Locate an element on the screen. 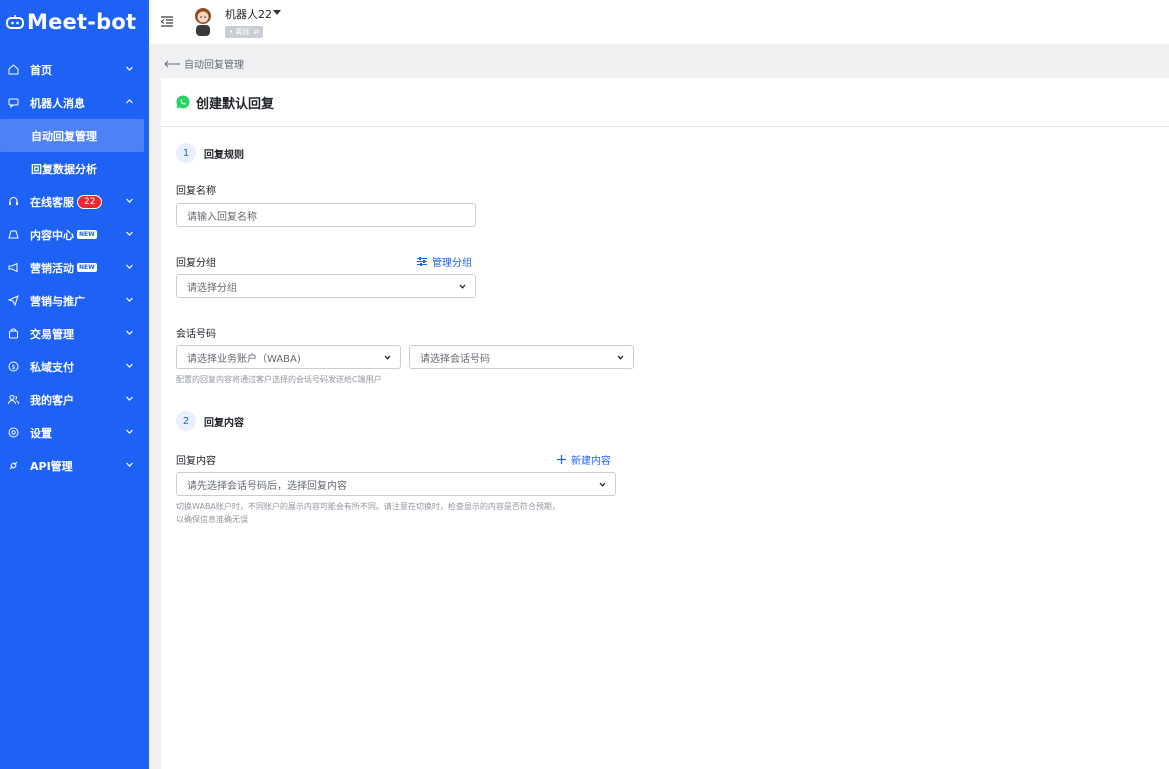 Image resolution: width=1169 pixels, height=769 pixels. robot-logo-icon is located at coordinates (15, 22).